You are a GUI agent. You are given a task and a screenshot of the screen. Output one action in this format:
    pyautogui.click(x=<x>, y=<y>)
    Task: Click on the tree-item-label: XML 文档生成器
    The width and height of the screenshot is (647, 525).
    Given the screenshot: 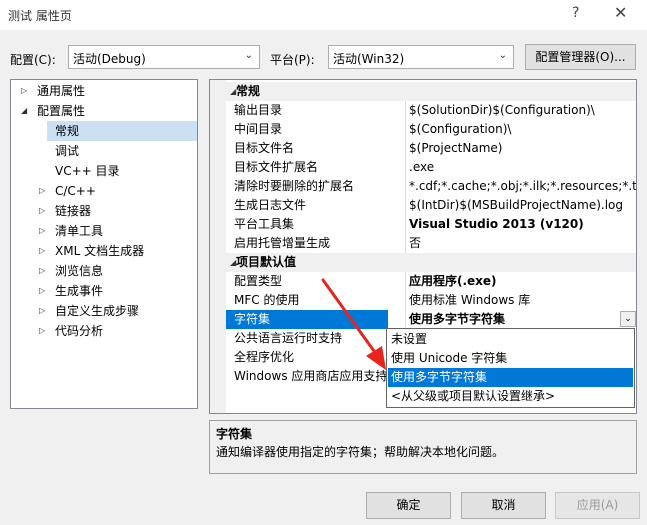 What is the action you would take?
    pyautogui.click(x=100, y=251)
    